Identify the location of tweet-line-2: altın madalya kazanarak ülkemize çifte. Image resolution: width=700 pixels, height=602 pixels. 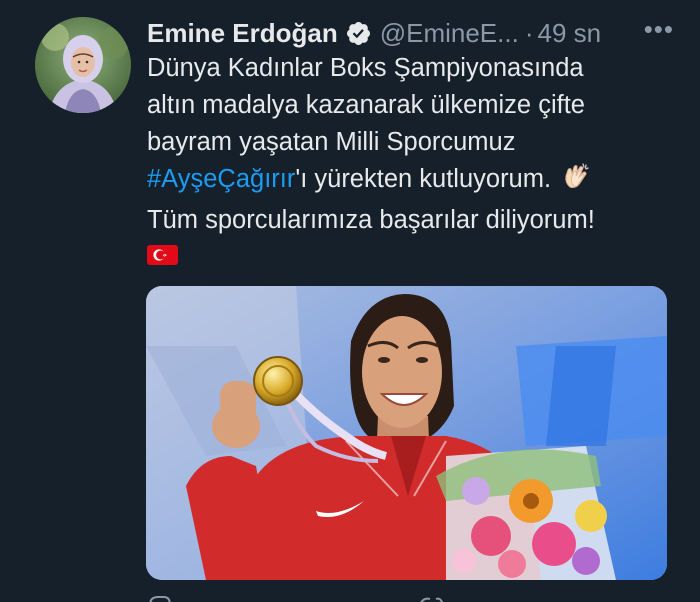
(366, 105).